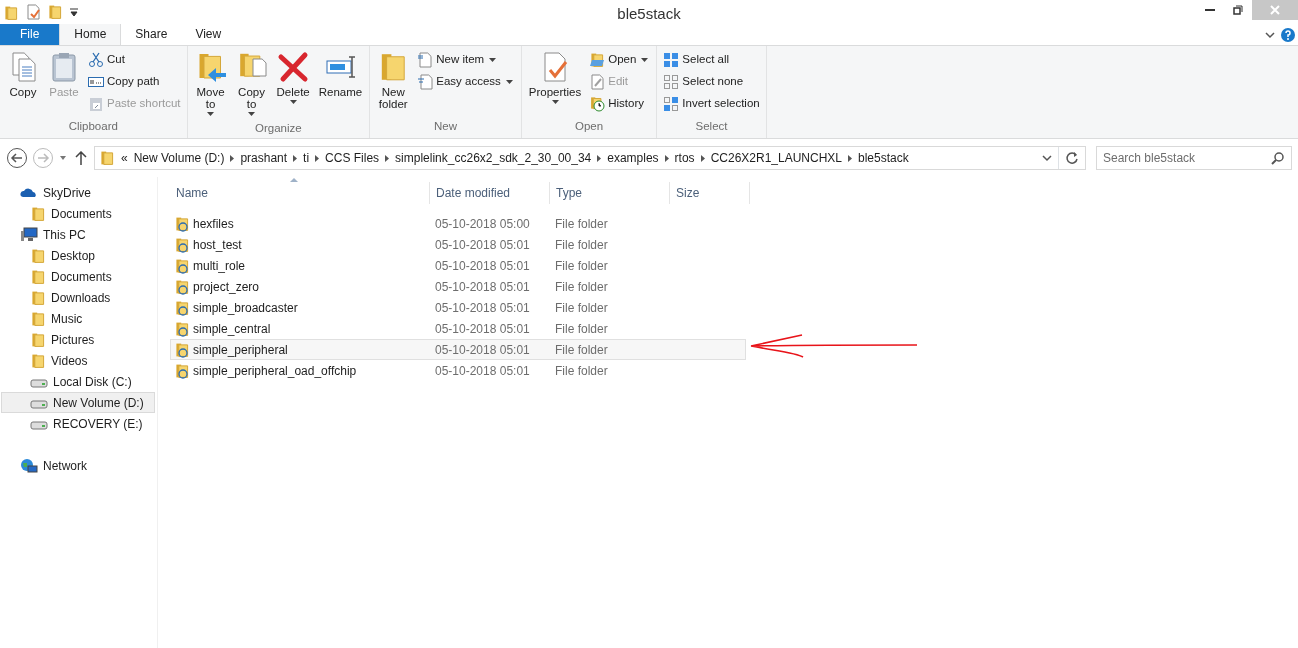  I want to click on breadcrumb-item: prashant, so click(264, 158).